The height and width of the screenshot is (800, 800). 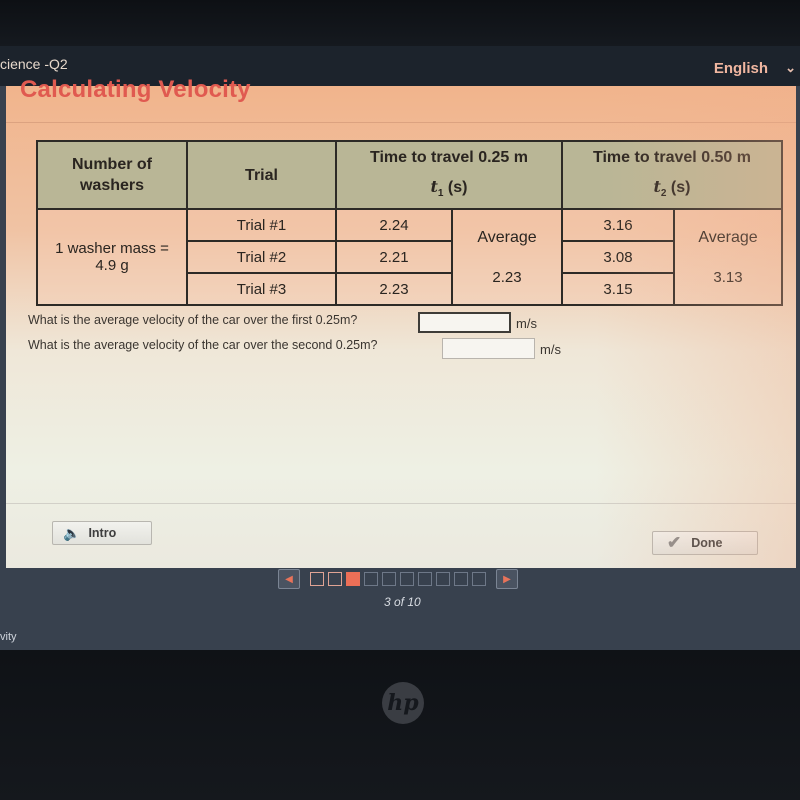 What do you see at coordinates (261, 289) in the screenshot?
I see `trial-label-cell: Trial #3` at bounding box center [261, 289].